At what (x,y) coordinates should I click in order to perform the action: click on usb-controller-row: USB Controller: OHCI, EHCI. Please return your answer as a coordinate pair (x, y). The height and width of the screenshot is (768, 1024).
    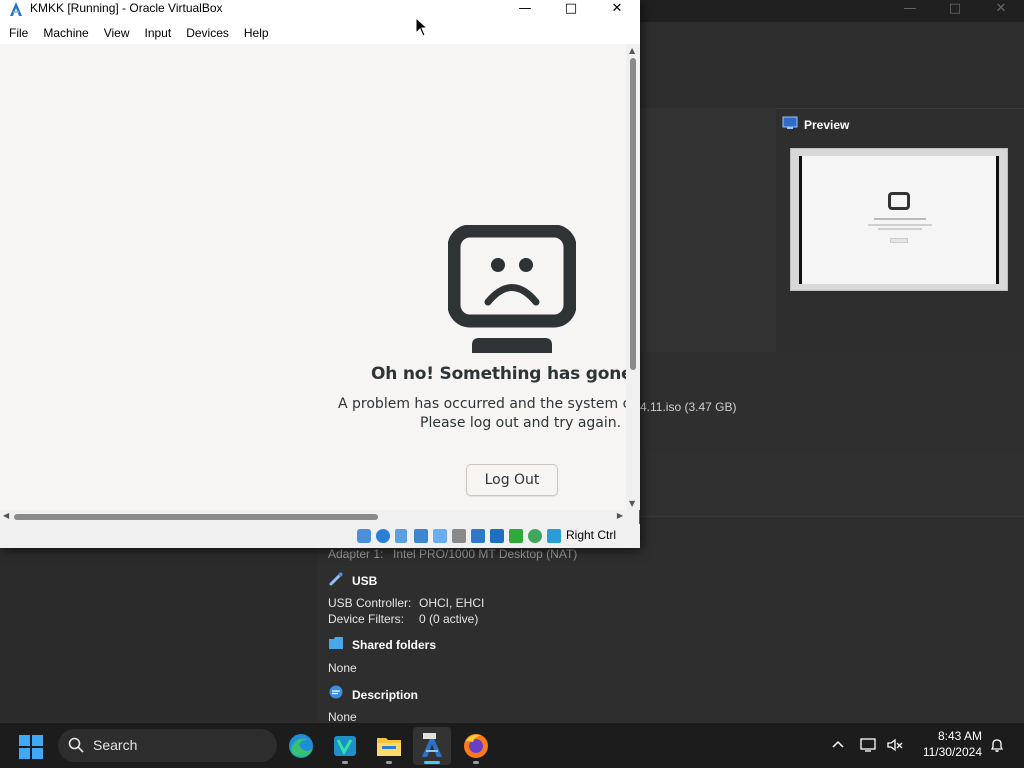
    Looking at the image, I should click on (406, 603).